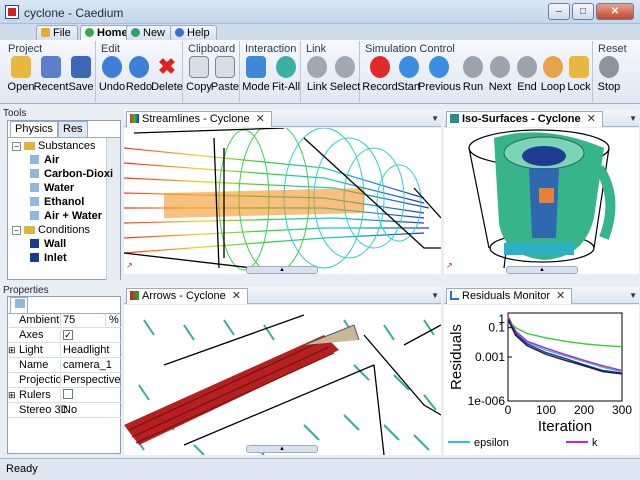 The height and width of the screenshot is (480, 640). Describe the element at coordinates (317, 67) in the screenshot. I see `link-icon` at that location.